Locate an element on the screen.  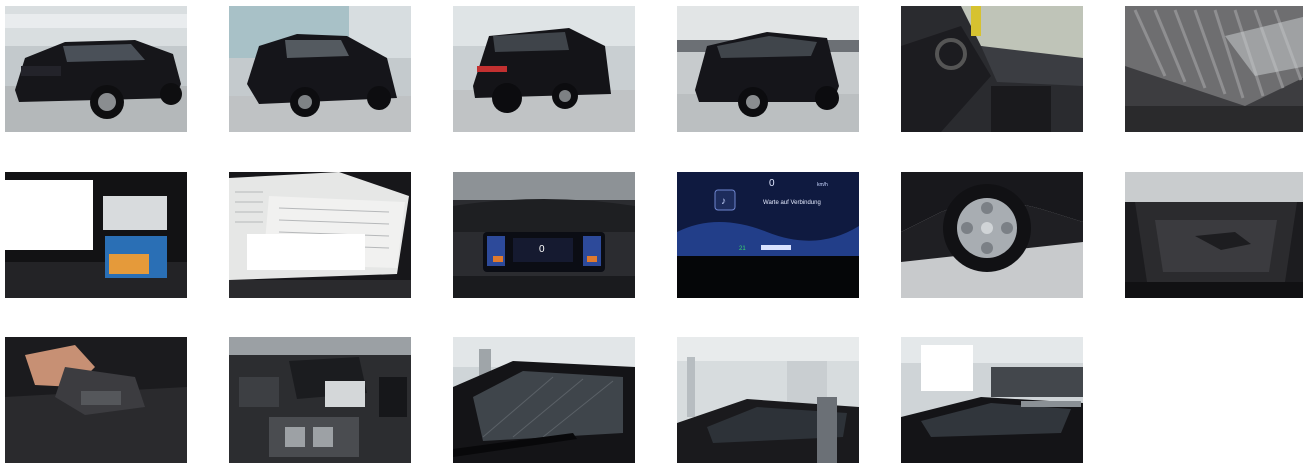
engine-bay-photo is located at coordinates (320, 400).